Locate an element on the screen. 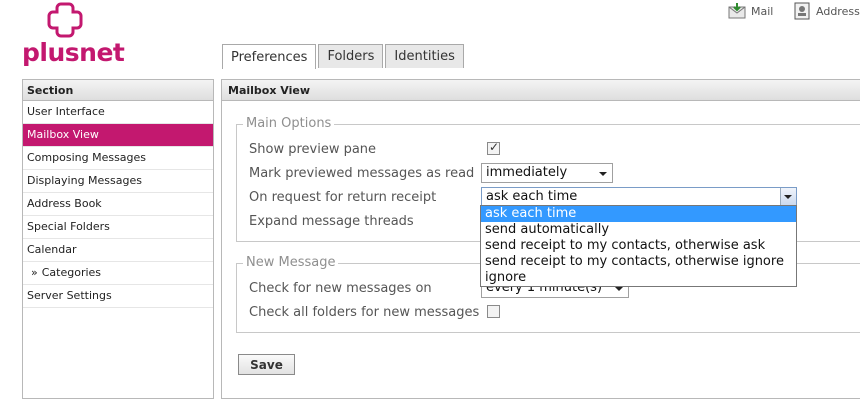 The height and width of the screenshot is (399, 860). mail-link-label: Mail is located at coordinates (762, 11).